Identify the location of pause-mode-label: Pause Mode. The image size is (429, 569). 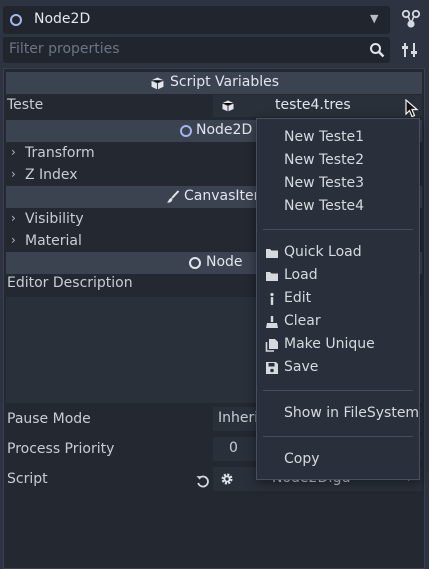
(49, 419).